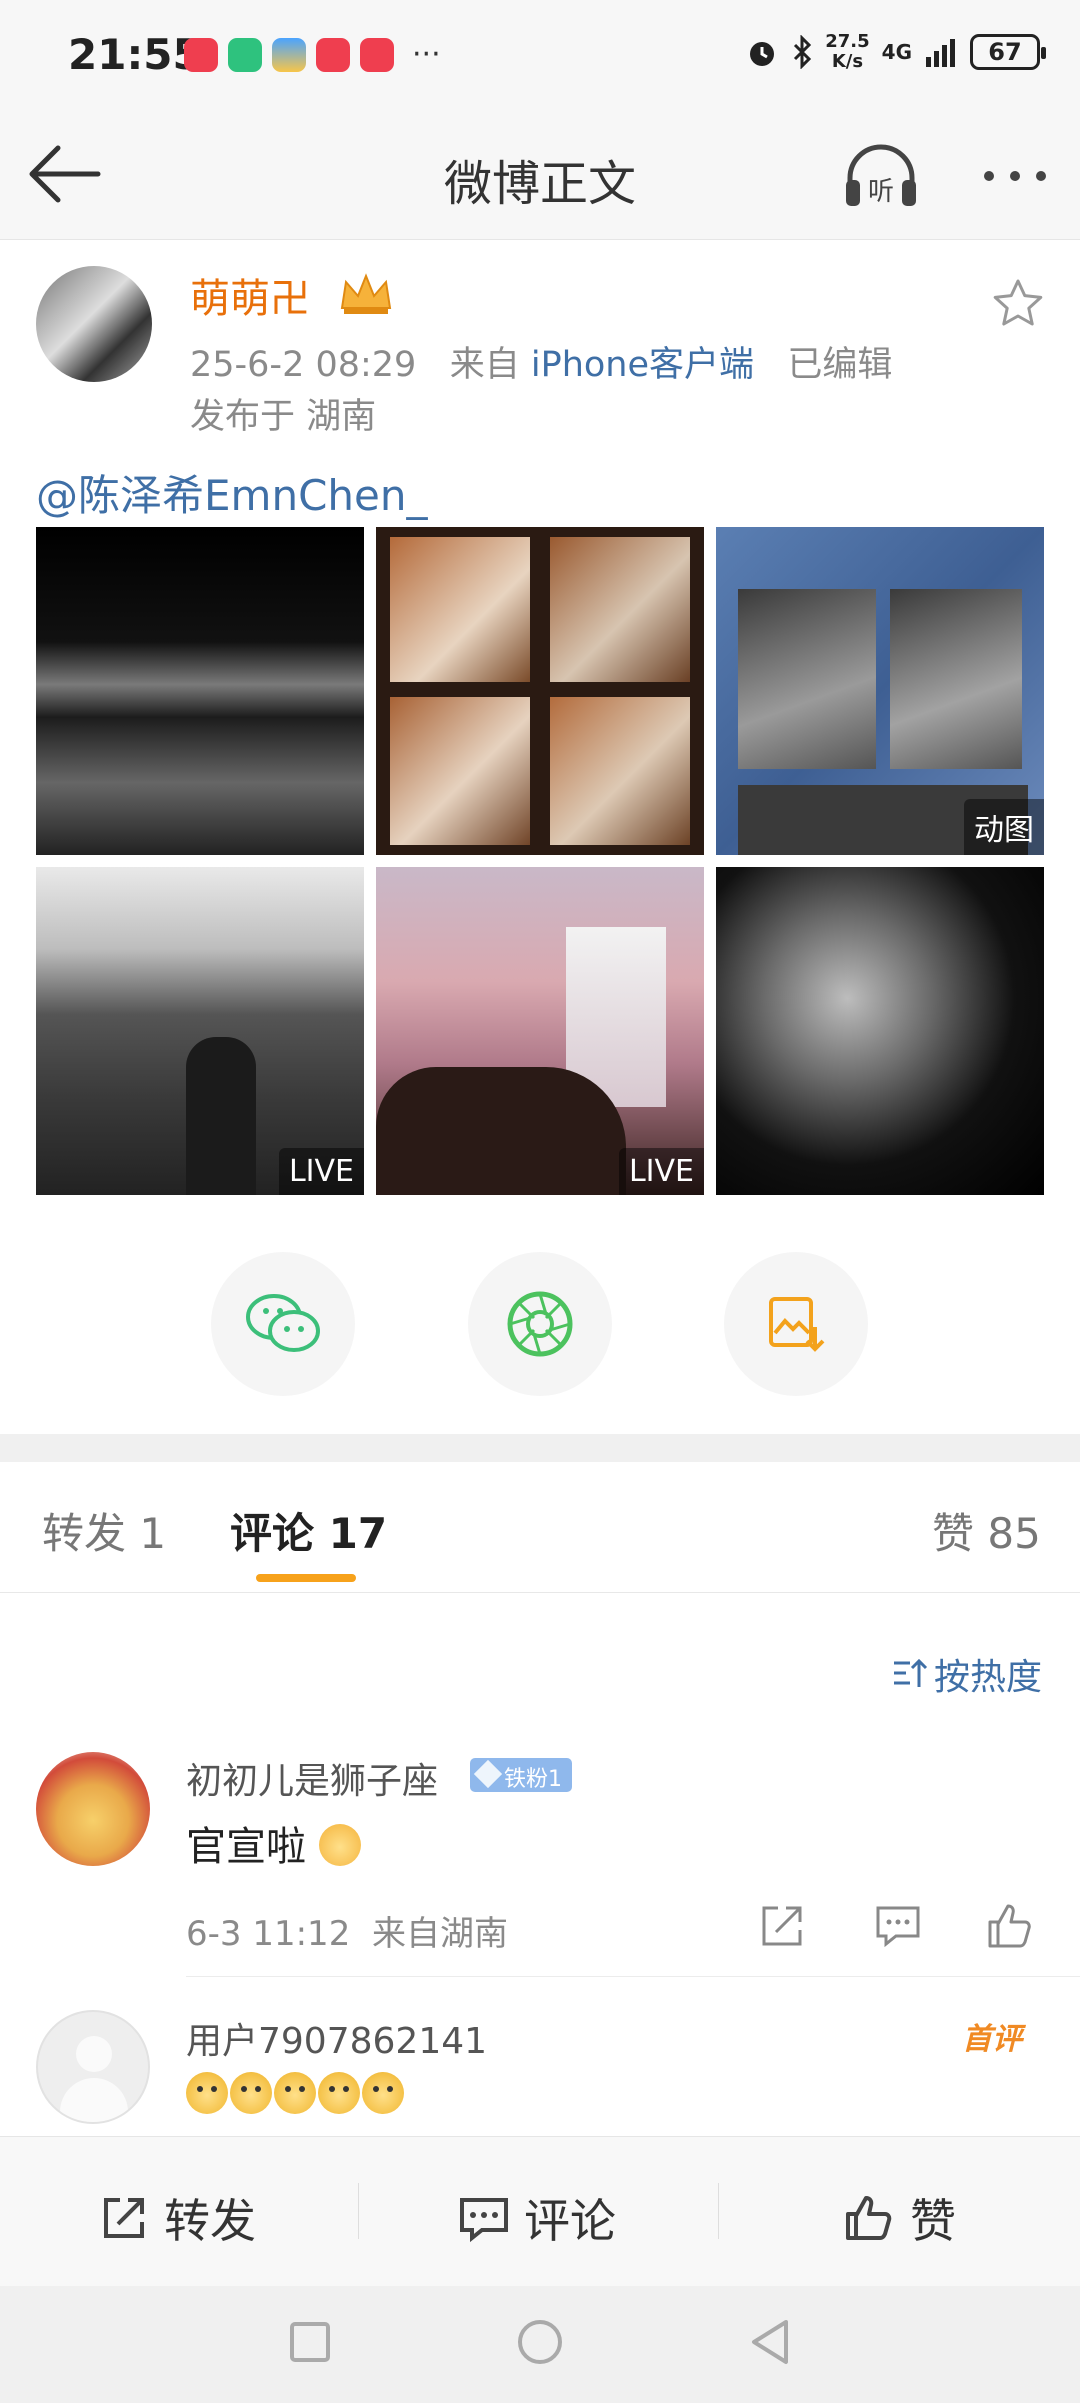  Describe the element at coordinates (1018, 304) in the screenshot. I see `favorite-star-icon` at that location.